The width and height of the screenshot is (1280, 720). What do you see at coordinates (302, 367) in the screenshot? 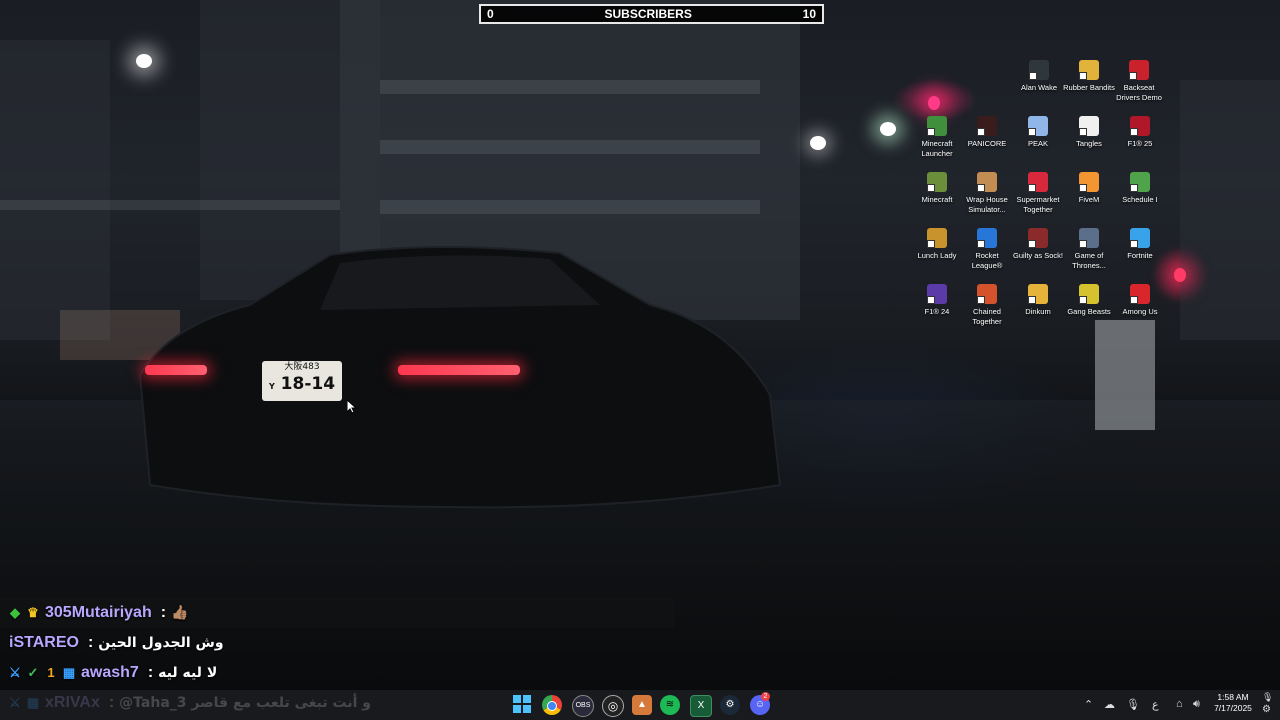
I see `plate-region: 大阪483` at bounding box center [302, 367].